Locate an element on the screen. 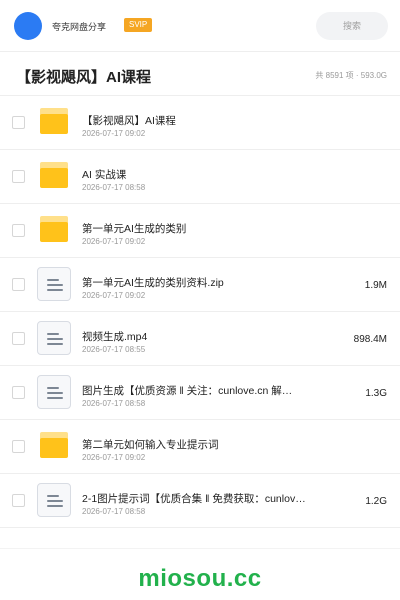 Image resolution: width=400 pixels, height=600 pixels. item-size: 1.3G is located at coordinates (376, 393).